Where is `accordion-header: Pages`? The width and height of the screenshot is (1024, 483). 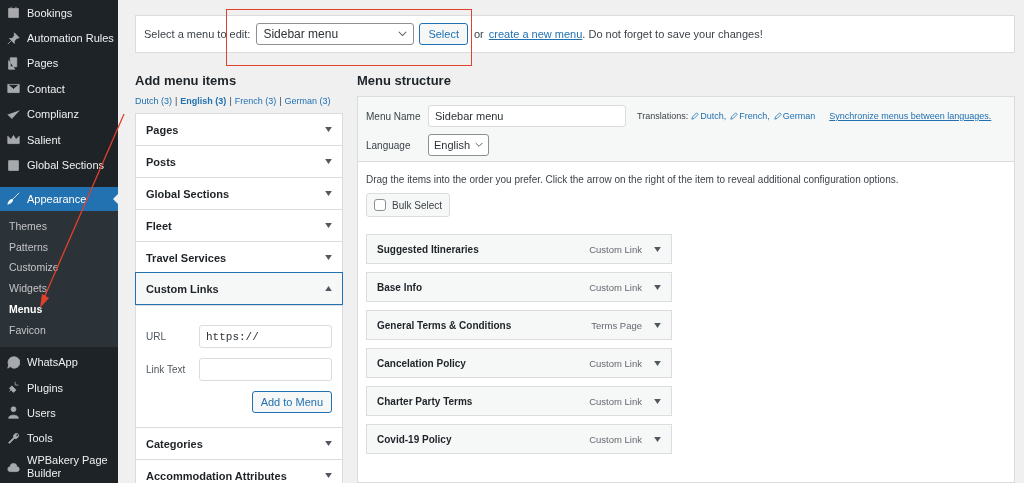 accordion-header: Pages is located at coordinates (239, 129).